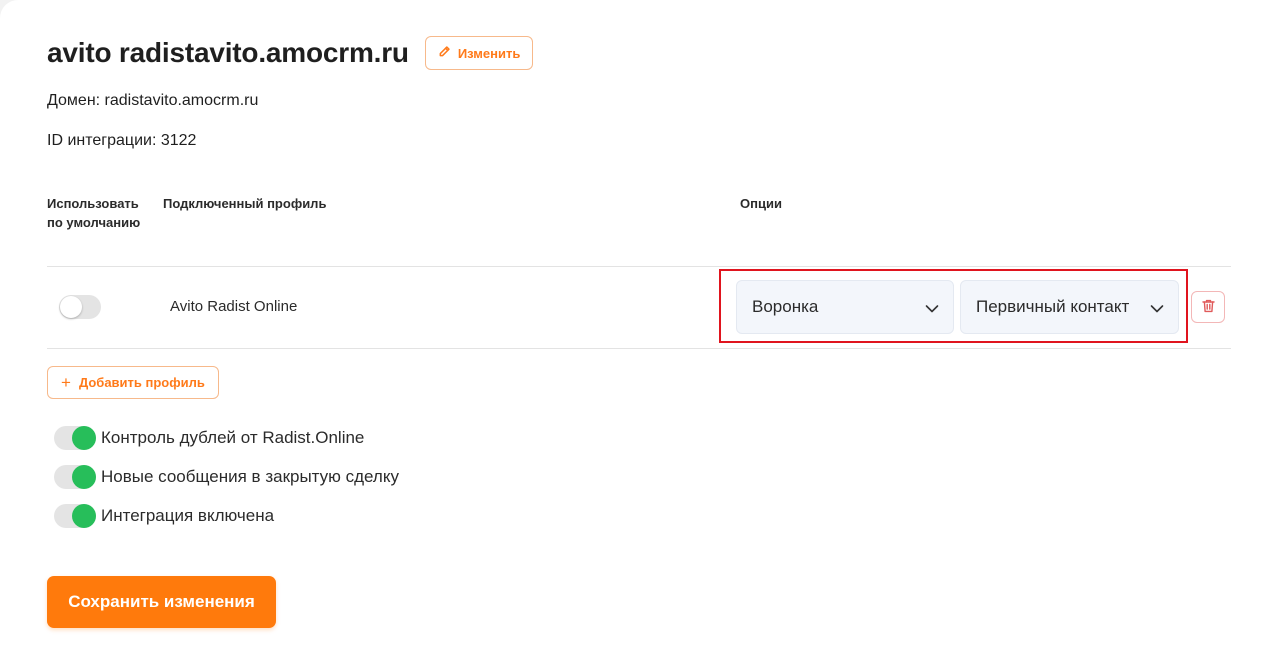  I want to click on column-header-profile: Подключенный профиль, so click(245, 203).